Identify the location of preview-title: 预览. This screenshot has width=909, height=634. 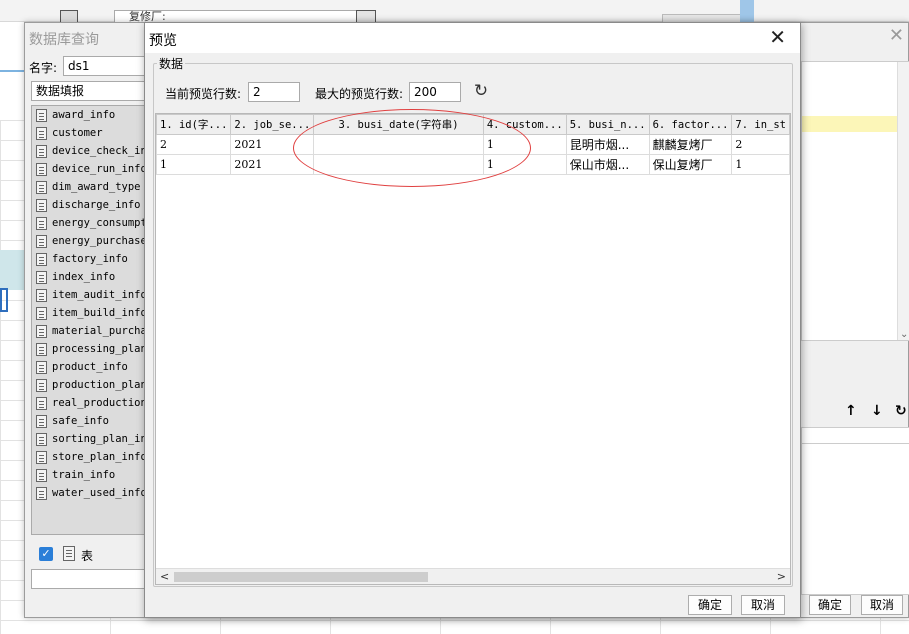
(163, 41).